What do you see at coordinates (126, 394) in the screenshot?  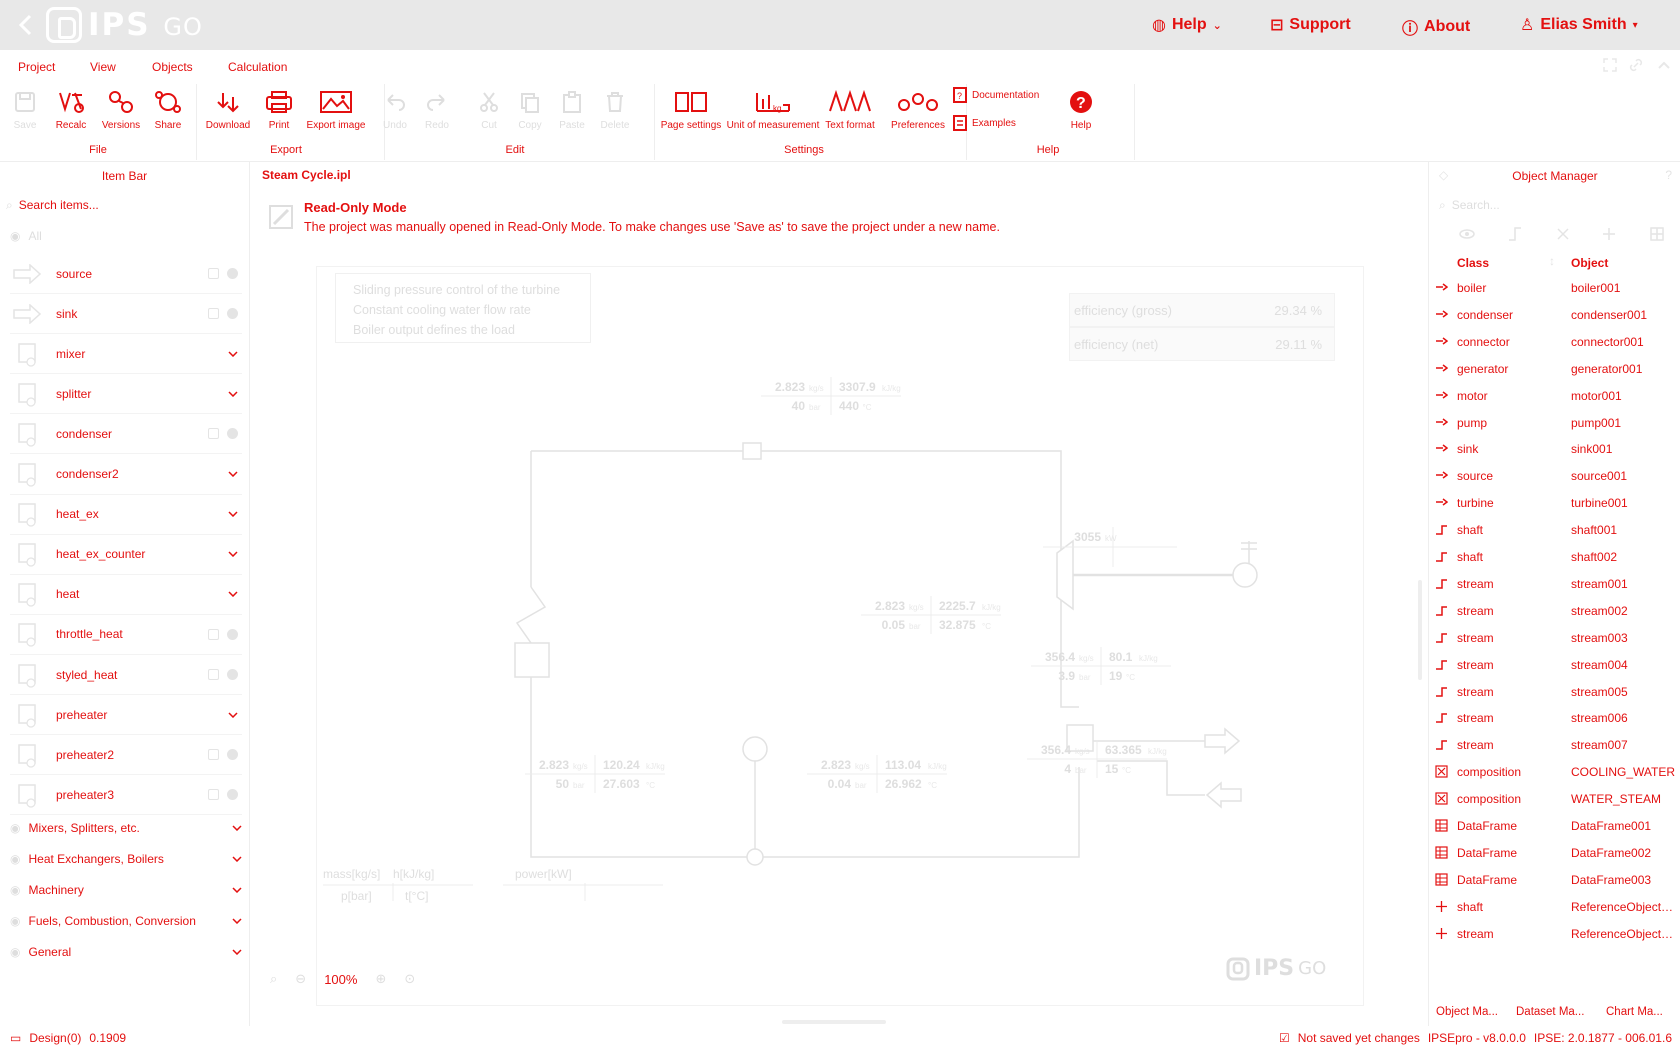 I see `component-item: splitter` at bounding box center [126, 394].